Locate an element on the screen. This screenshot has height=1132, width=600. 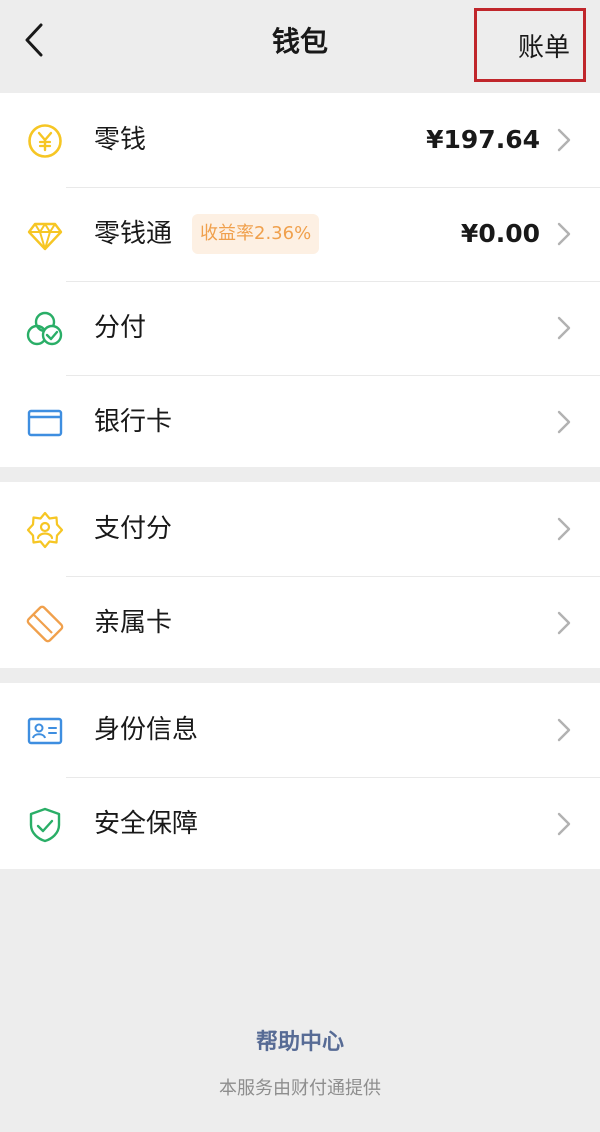
security-shield-icon is located at coordinates (45, 825).